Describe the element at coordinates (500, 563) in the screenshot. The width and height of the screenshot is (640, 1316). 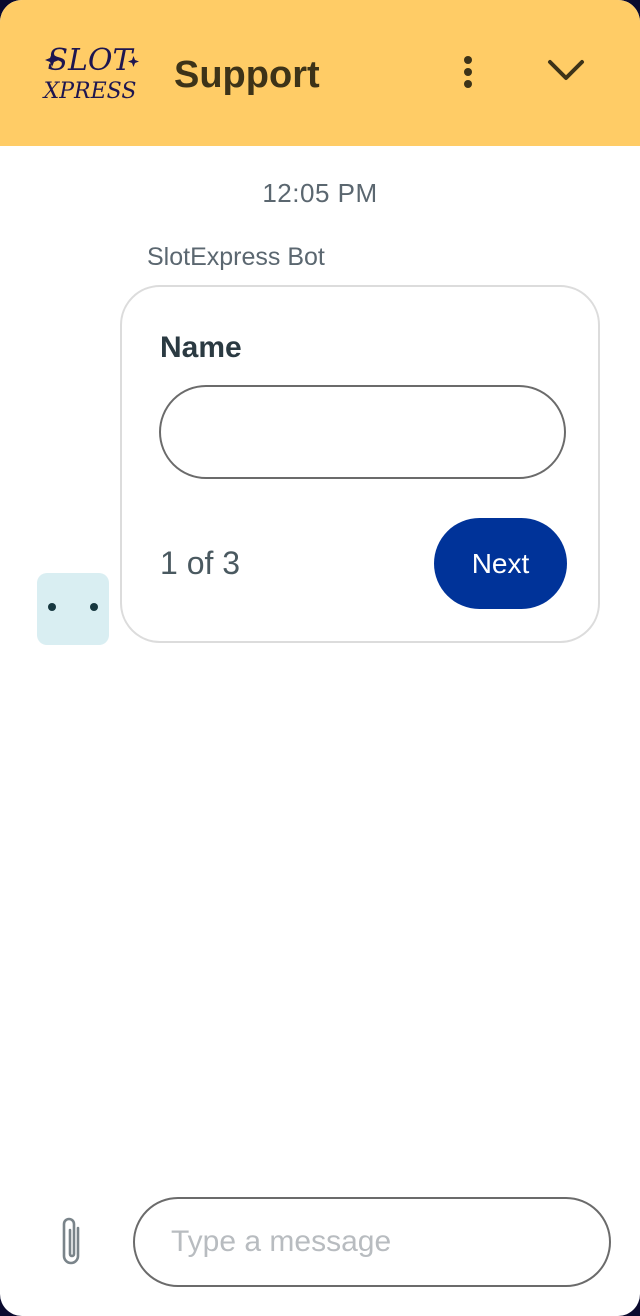
I see `next-button: Next` at that location.